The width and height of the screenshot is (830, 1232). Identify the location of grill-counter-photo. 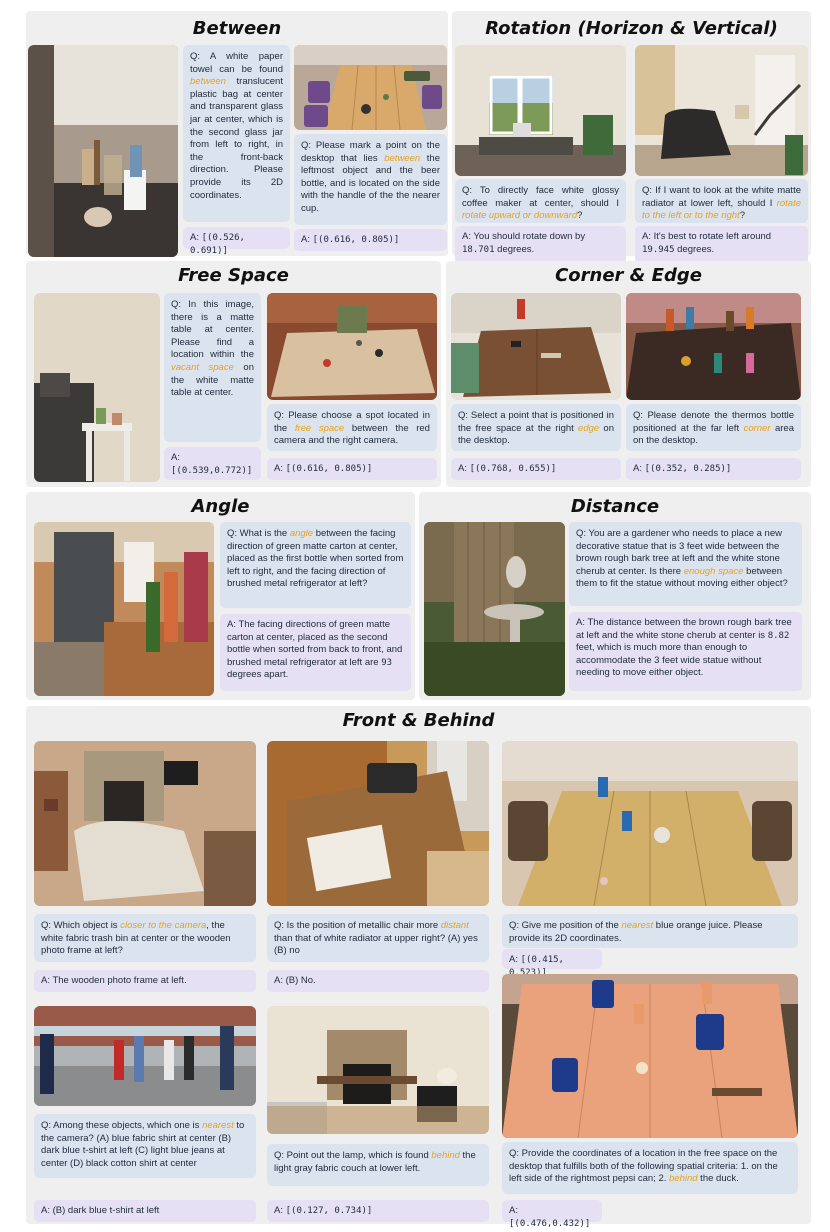
(378, 823).